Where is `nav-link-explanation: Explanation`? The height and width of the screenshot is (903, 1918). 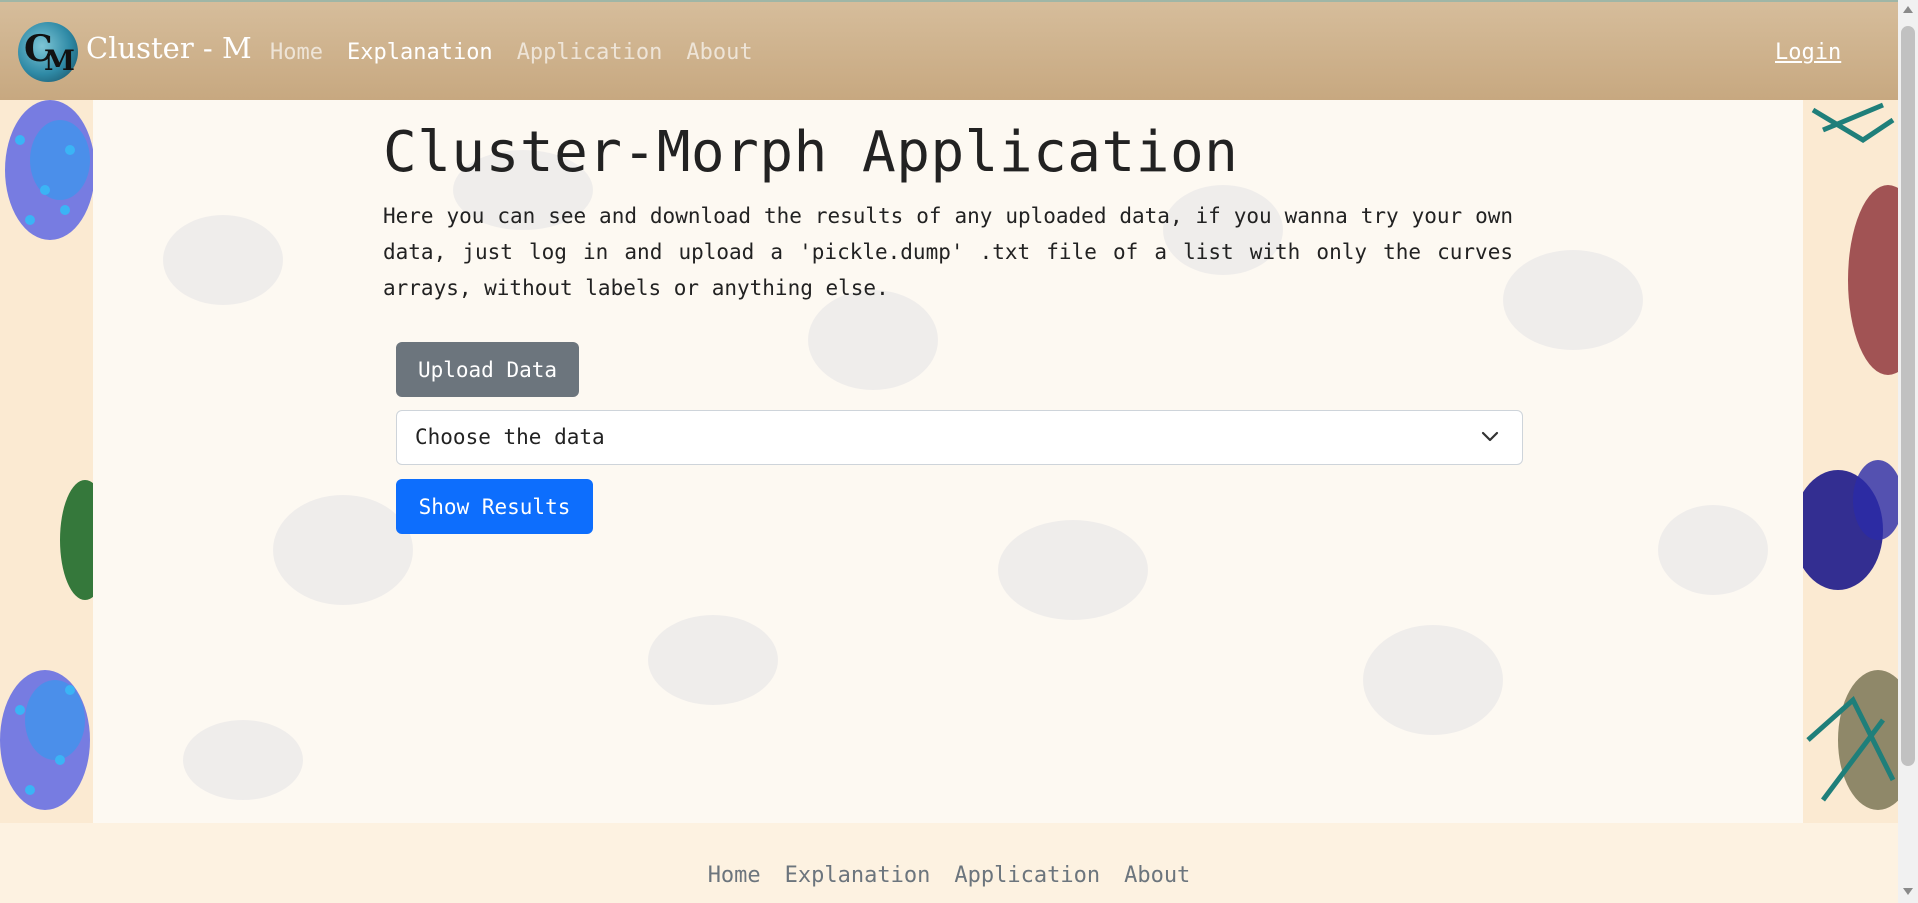 nav-link-explanation: Explanation is located at coordinates (420, 52).